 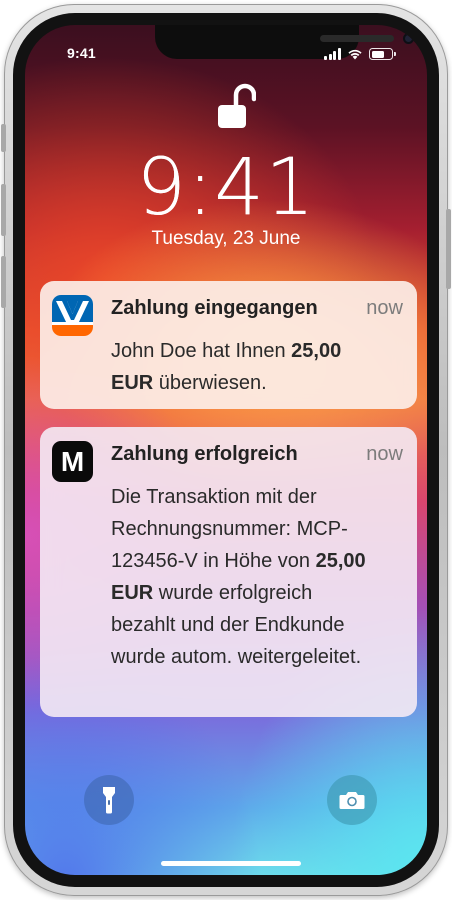 What do you see at coordinates (198, 351) in the screenshot?
I see `body-text: John Doe hat Ihnen` at bounding box center [198, 351].